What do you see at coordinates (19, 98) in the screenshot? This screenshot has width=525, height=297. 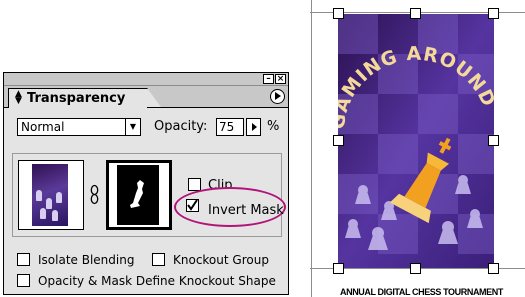 I see `tab-collapse-icon: ▲ ▼` at bounding box center [19, 98].